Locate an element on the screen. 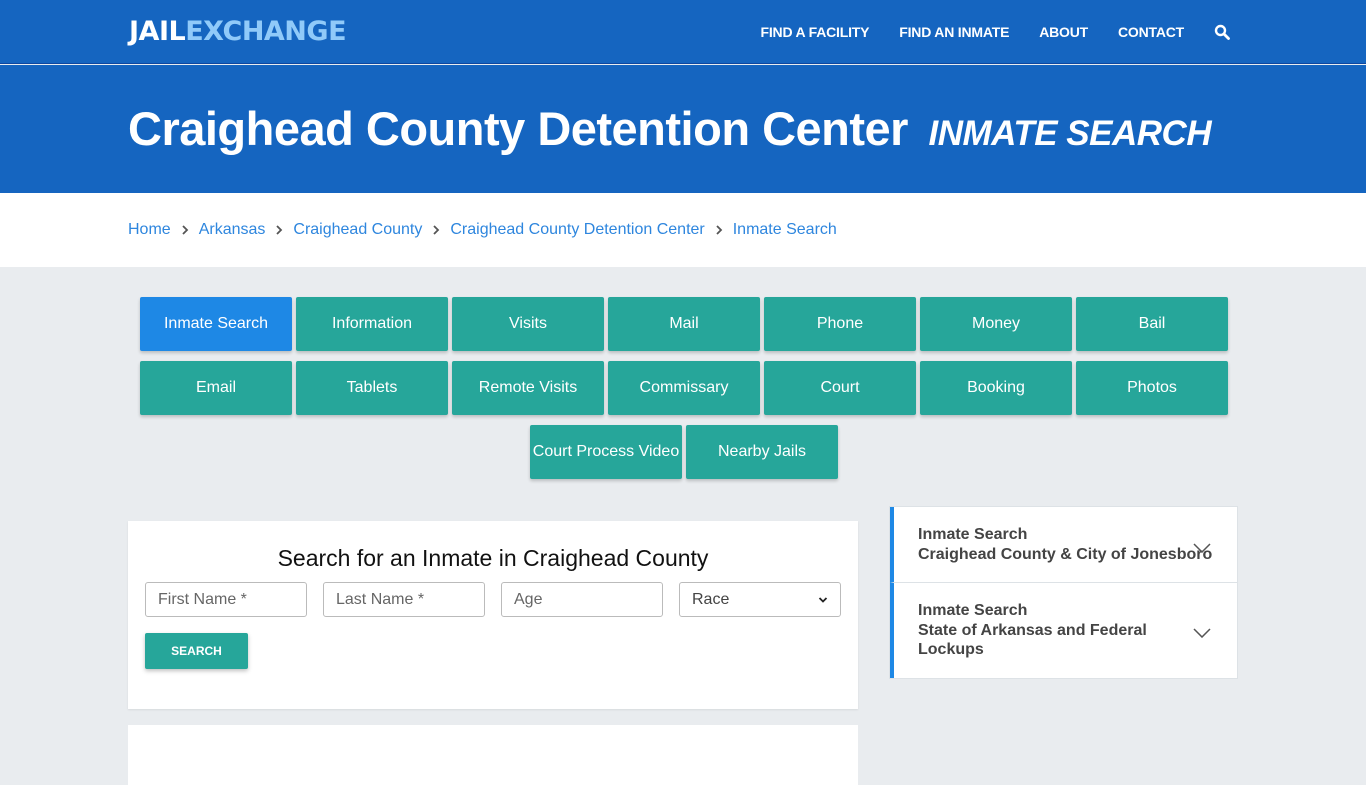 The width and height of the screenshot is (1366, 785). nav-contact: CONTACT is located at coordinates (1151, 32).